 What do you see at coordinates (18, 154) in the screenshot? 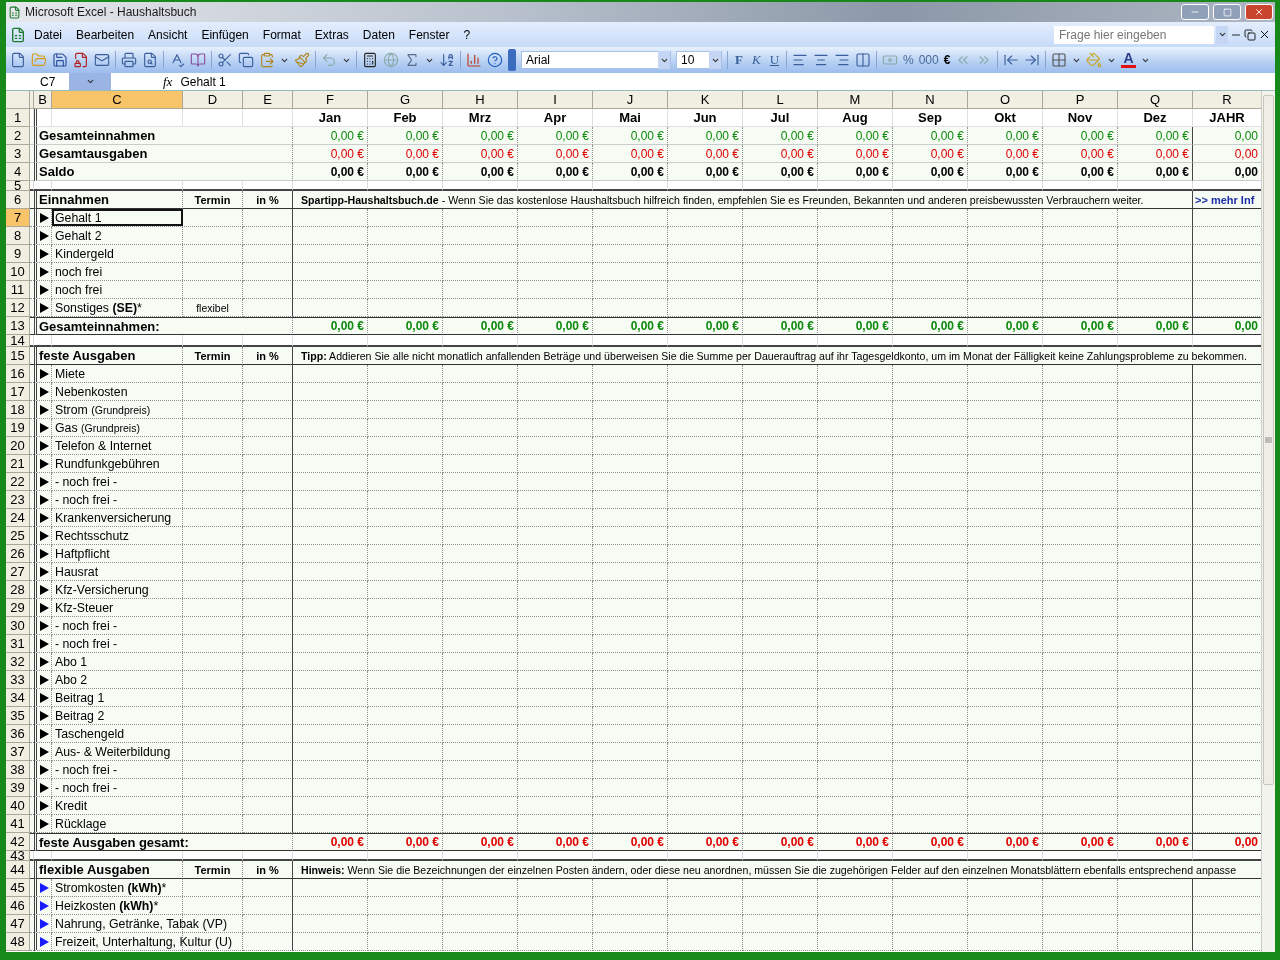
I see `row-header: 3` at bounding box center [18, 154].